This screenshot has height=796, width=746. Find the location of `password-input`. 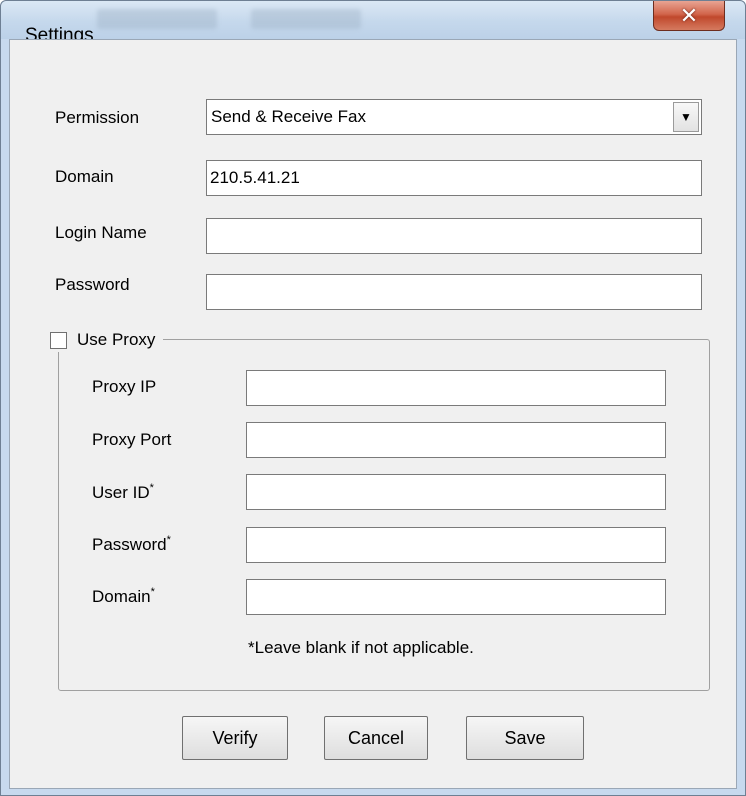

password-input is located at coordinates (454, 292).